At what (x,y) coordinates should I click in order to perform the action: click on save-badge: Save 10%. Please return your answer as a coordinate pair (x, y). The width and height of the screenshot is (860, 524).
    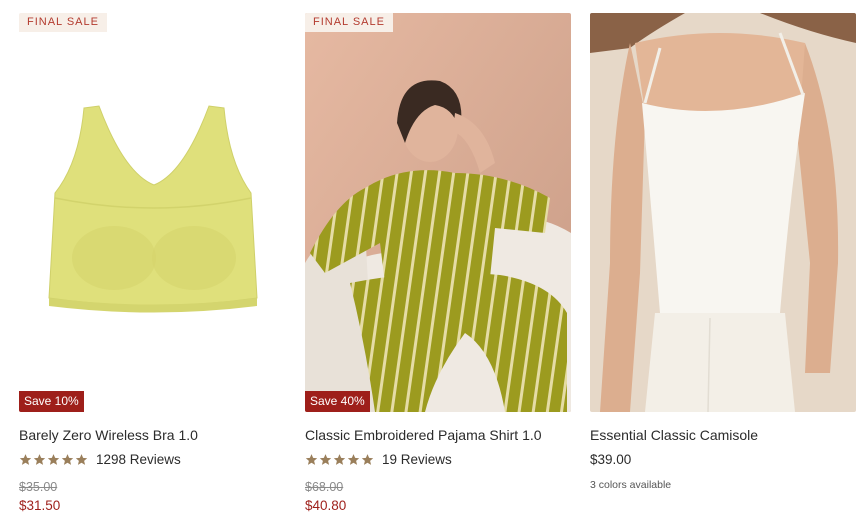
    Looking at the image, I should click on (51, 401).